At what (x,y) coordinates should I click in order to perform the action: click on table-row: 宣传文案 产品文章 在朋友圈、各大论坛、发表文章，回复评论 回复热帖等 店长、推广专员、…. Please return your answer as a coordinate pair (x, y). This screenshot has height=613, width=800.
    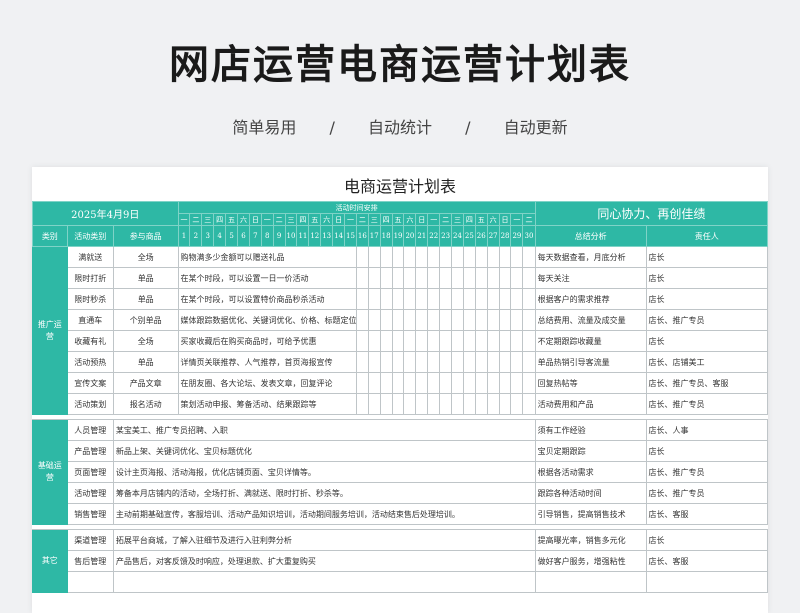
    Looking at the image, I should click on (400, 383).